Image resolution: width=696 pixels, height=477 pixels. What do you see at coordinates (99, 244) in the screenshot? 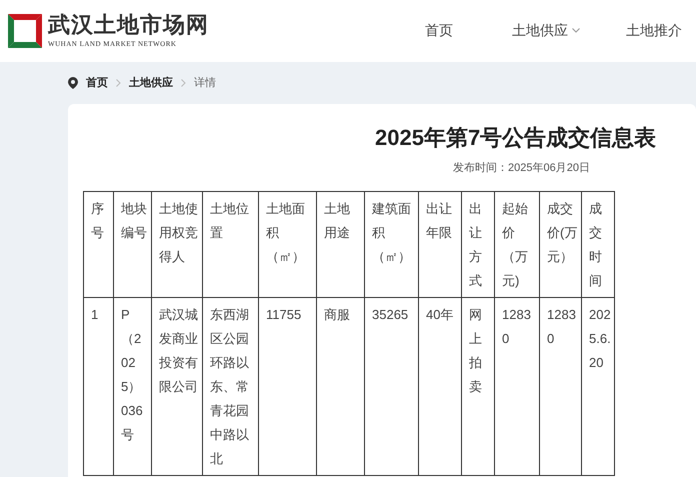
I see `column-header: 序号` at bounding box center [99, 244].